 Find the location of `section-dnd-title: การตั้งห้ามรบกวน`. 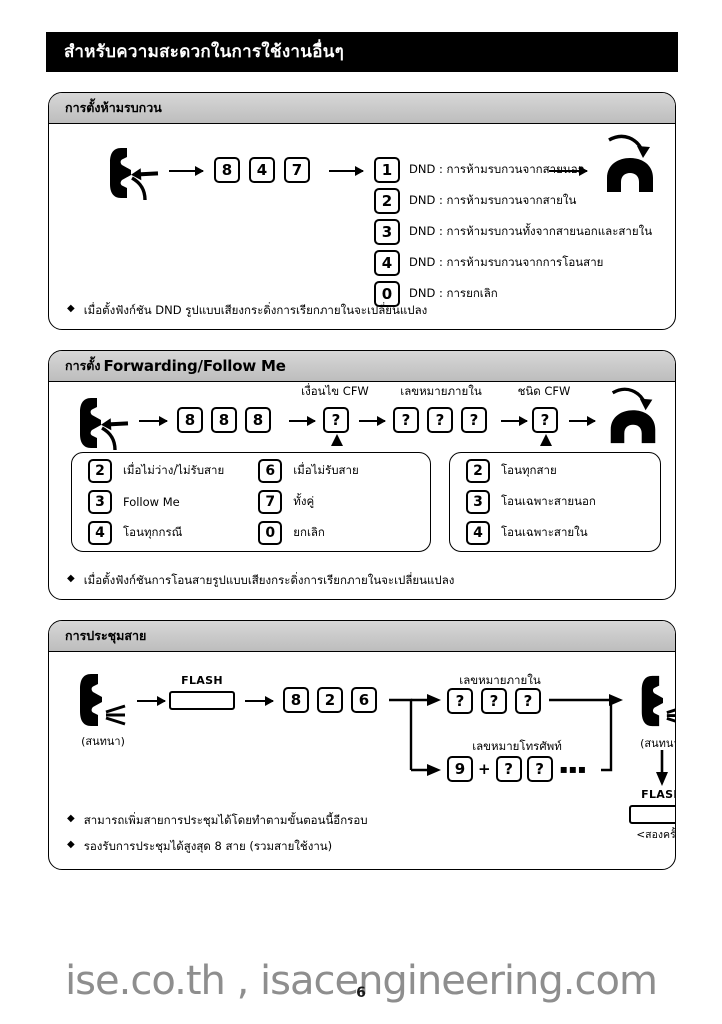

section-dnd-title: การตั้งห้ามรบกวน is located at coordinates (362, 108).